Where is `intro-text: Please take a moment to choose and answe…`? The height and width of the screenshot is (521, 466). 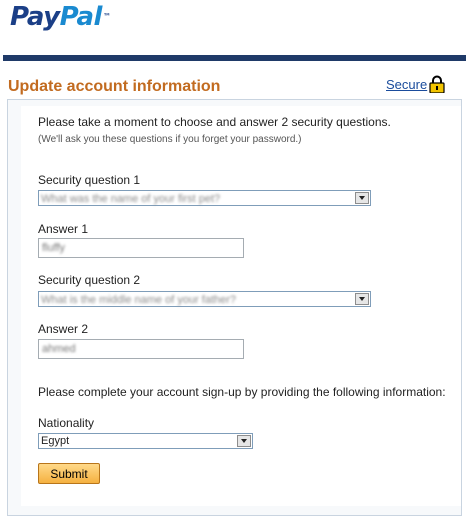 intro-text: Please take a moment to choose and answe… is located at coordinates (214, 122).